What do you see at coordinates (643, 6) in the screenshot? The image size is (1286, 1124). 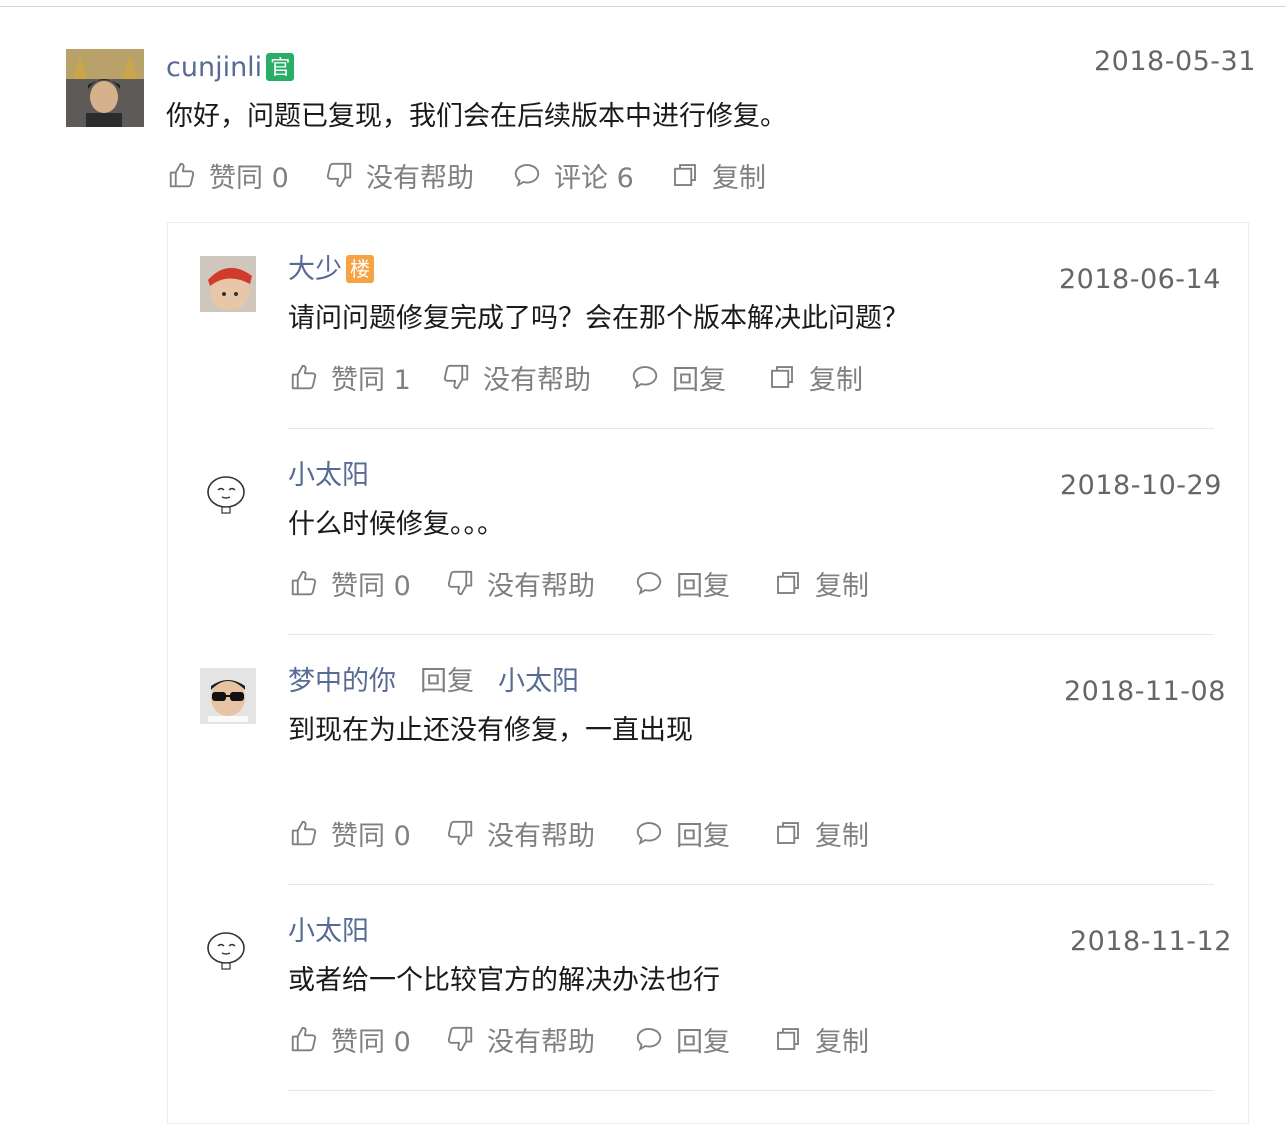 I see `top-divider` at bounding box center [643, 6].